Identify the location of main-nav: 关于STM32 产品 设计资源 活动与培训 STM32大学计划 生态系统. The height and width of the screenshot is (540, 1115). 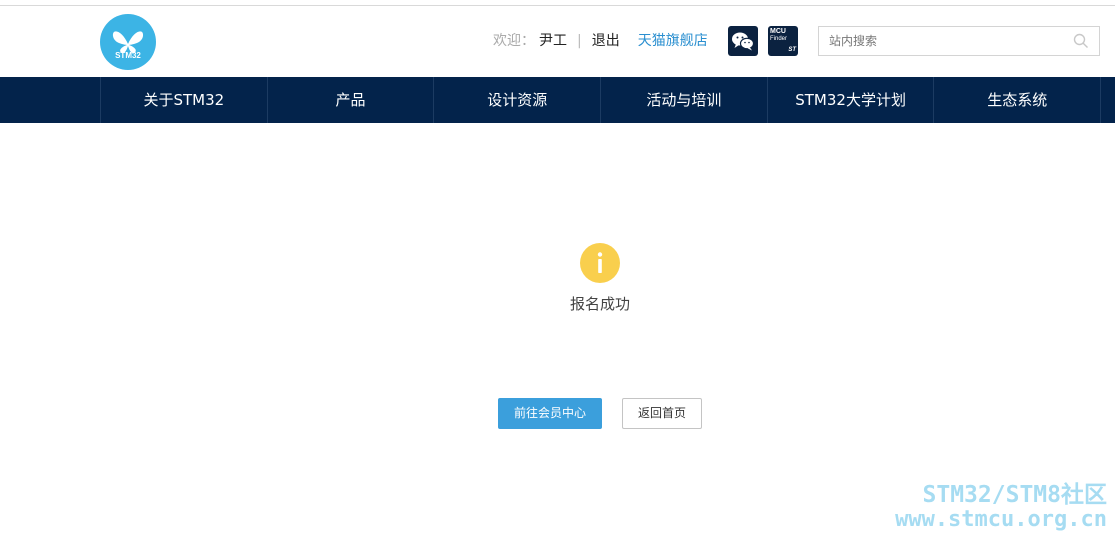
(557, 100).